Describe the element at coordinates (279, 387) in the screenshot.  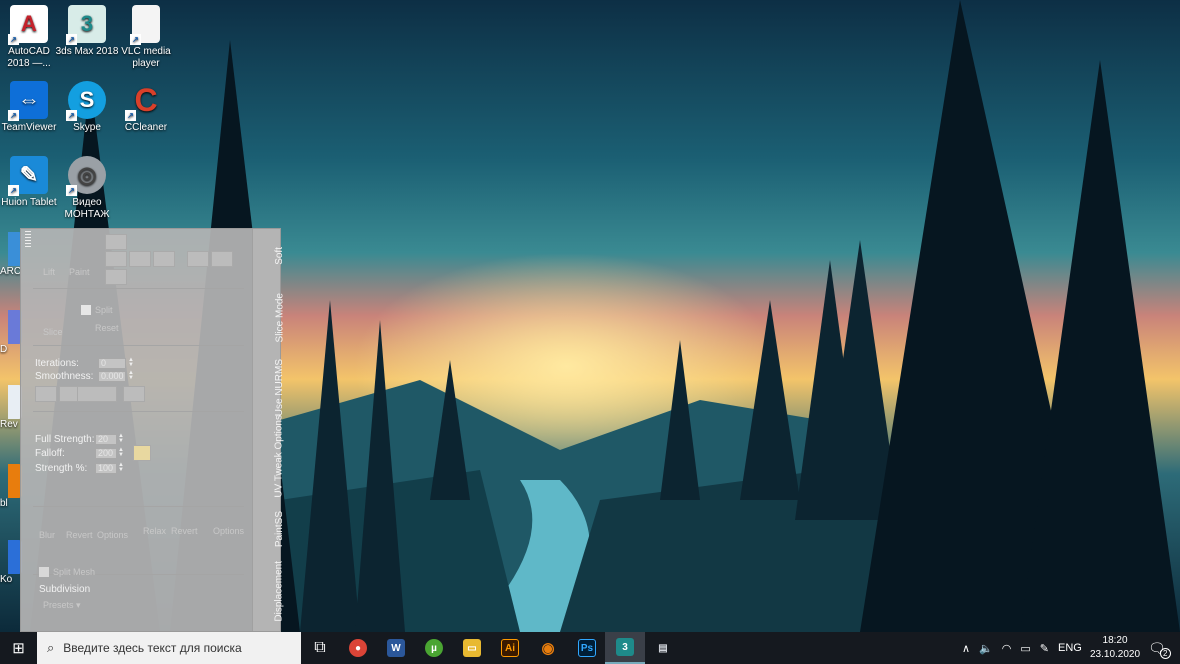
I see `tab-use-nurms: Use NURMS` at that location.